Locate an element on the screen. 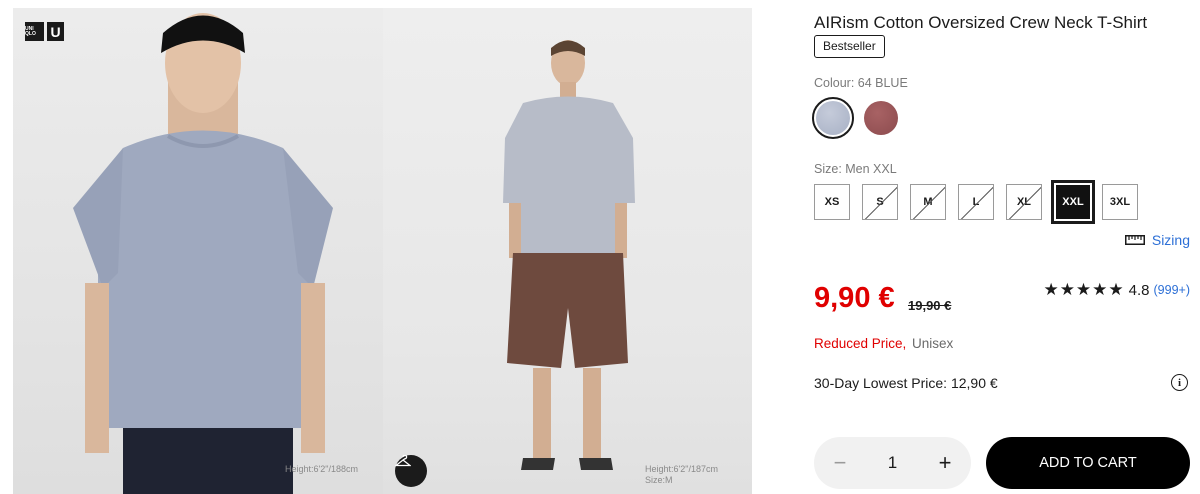 The width and height of the screenshot is (1200, 494). size-option-xl: XL is located at coordinates (1024, 202).